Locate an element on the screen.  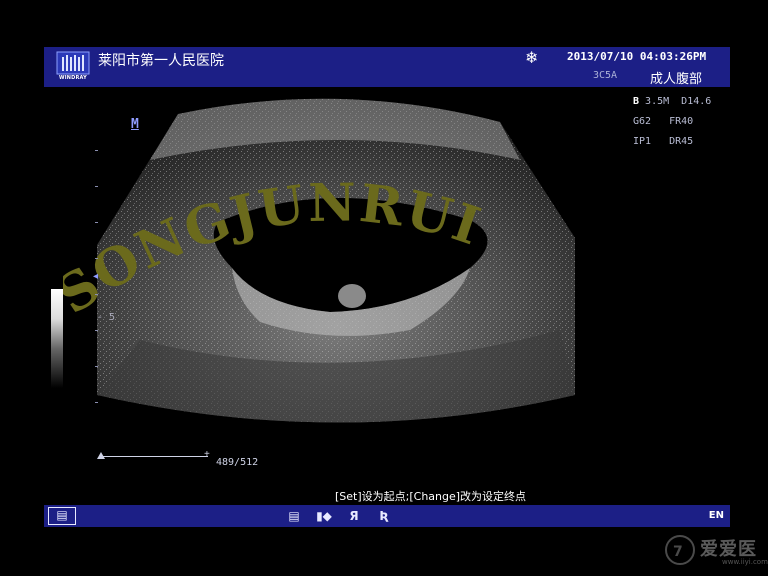
measurement-value: 489/512 is located at coordinates (237, 462).